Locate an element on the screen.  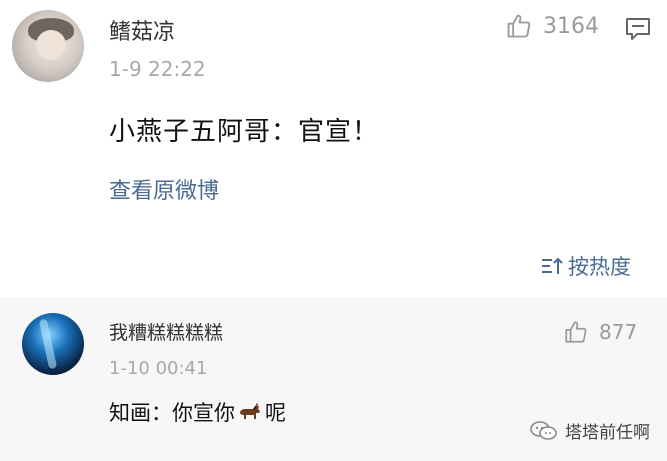
avatar-light-beam is located at coordinates (48, 344).